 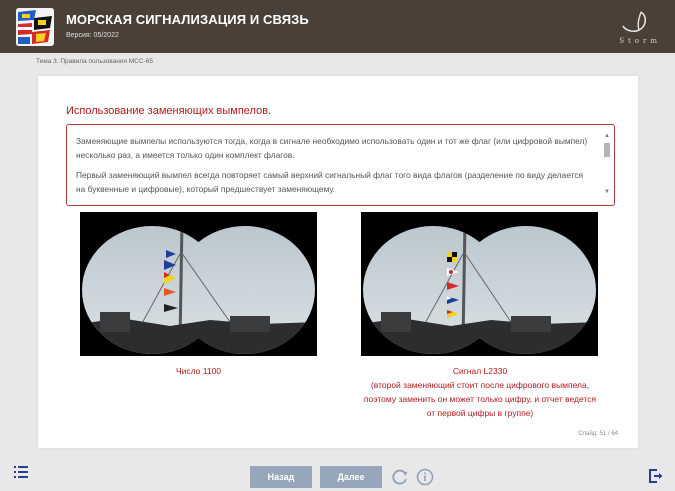 What do you see at coordinates (656, 476) in the screenshot?
I see `exit-icon` at bounding box center [656, 476].